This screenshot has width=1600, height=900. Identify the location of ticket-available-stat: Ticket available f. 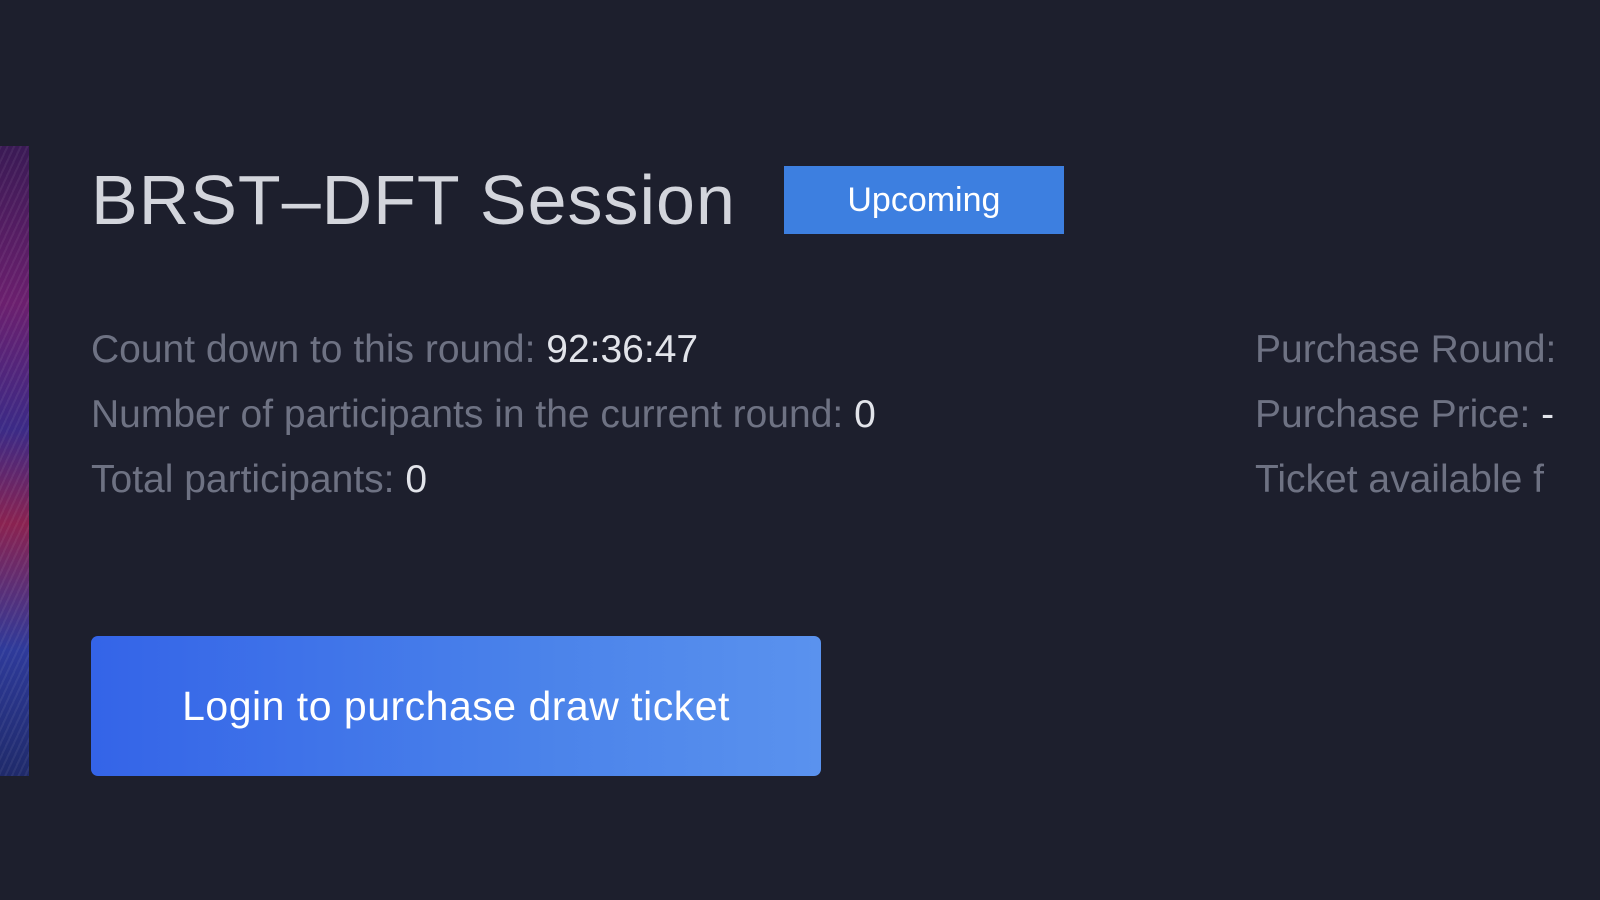
(1427, 487).